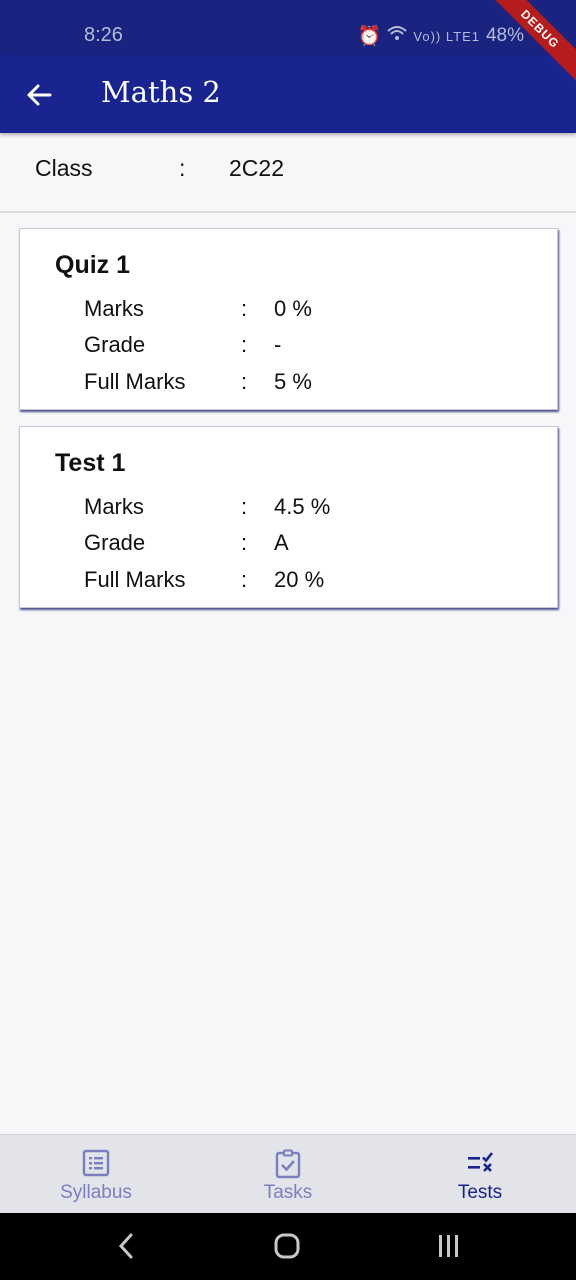  I want to click on debug-banner: DEBUG, so click(531, 45).